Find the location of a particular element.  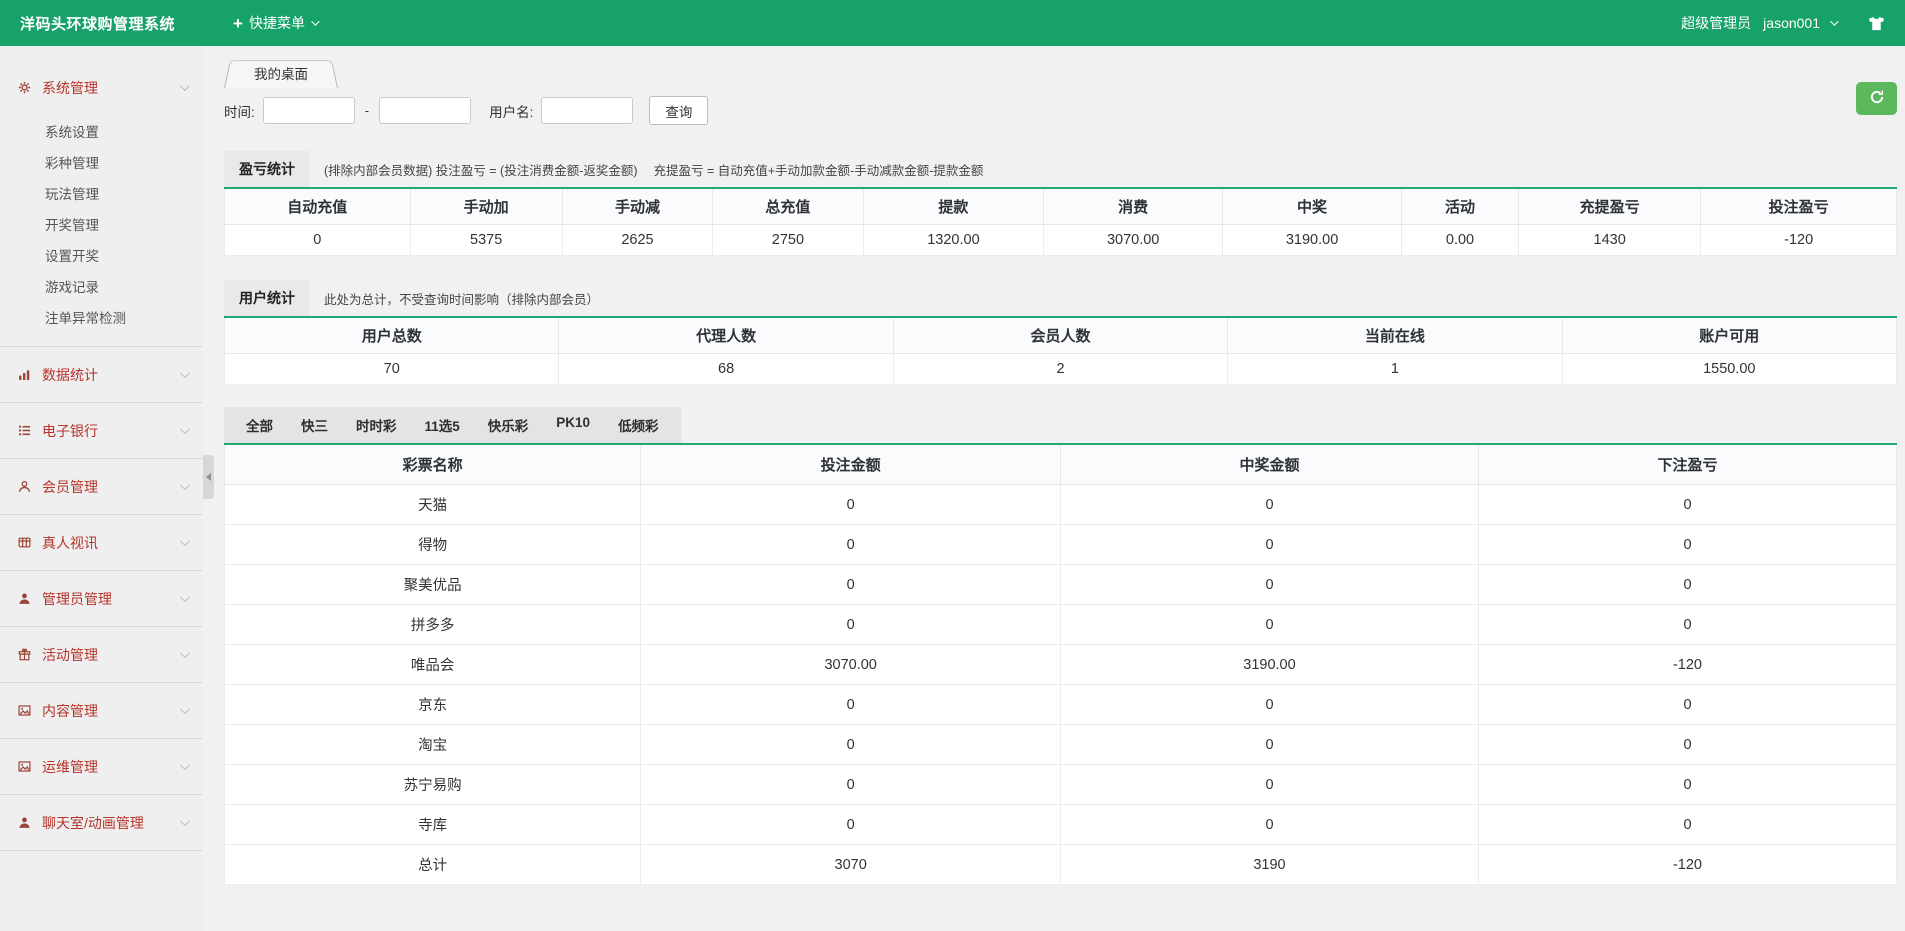

sidebar-item-data-statistics: 数据统计 is located at coordinates (101, 374).